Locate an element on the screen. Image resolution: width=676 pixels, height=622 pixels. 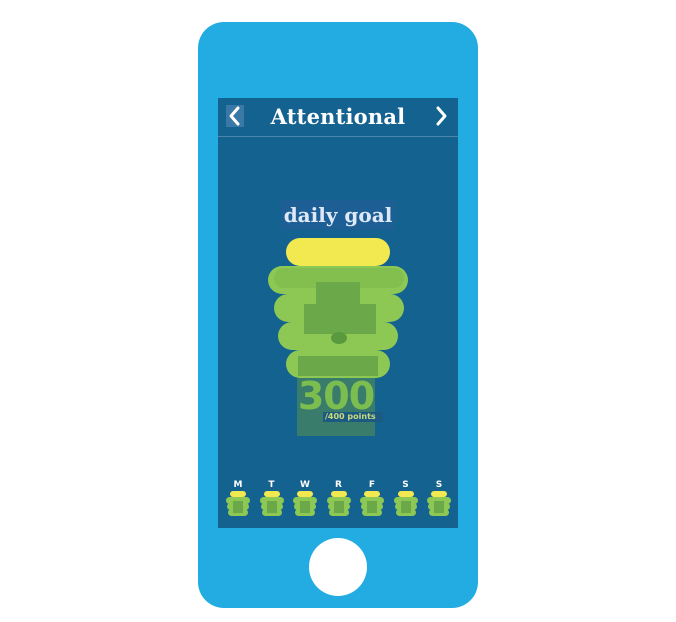
goal-label-container: daily goal is located at coordinates (338, 215).